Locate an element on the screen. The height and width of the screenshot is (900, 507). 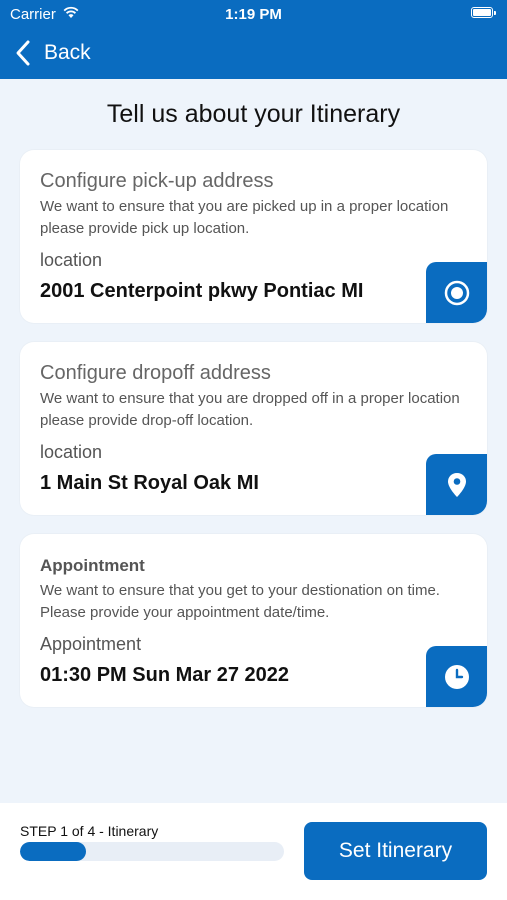
pickup-location-value: 2001 Centerpoint pkwy Pontiac MI is located at coordinates (201, 291).